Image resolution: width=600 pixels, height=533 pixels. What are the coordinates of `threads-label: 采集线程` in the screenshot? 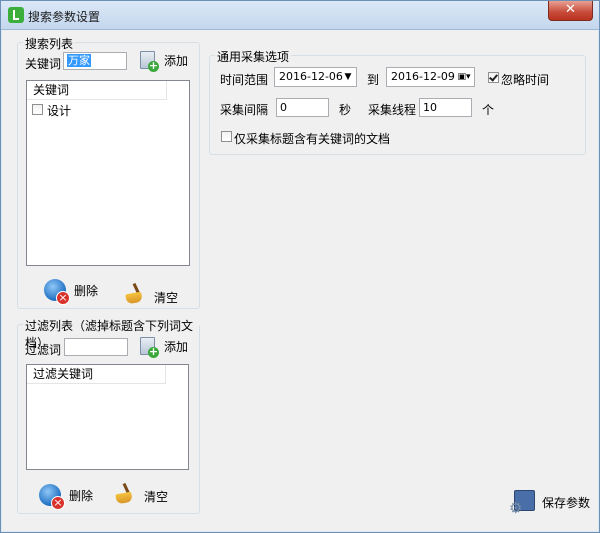 It's located at (392, 110).